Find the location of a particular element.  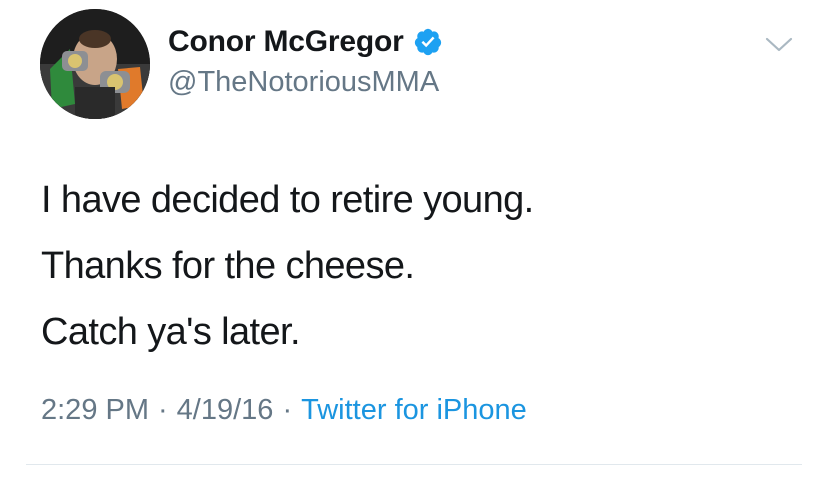

chevron-down-icon is located at coordinates (779, 45).